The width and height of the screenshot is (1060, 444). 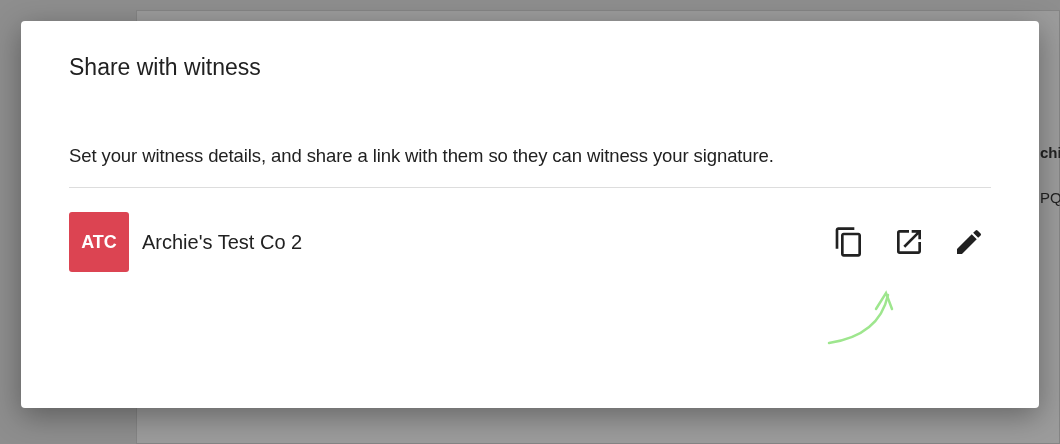 I want to click on dialog-title: Share with witness, so click(x=165, y=67).